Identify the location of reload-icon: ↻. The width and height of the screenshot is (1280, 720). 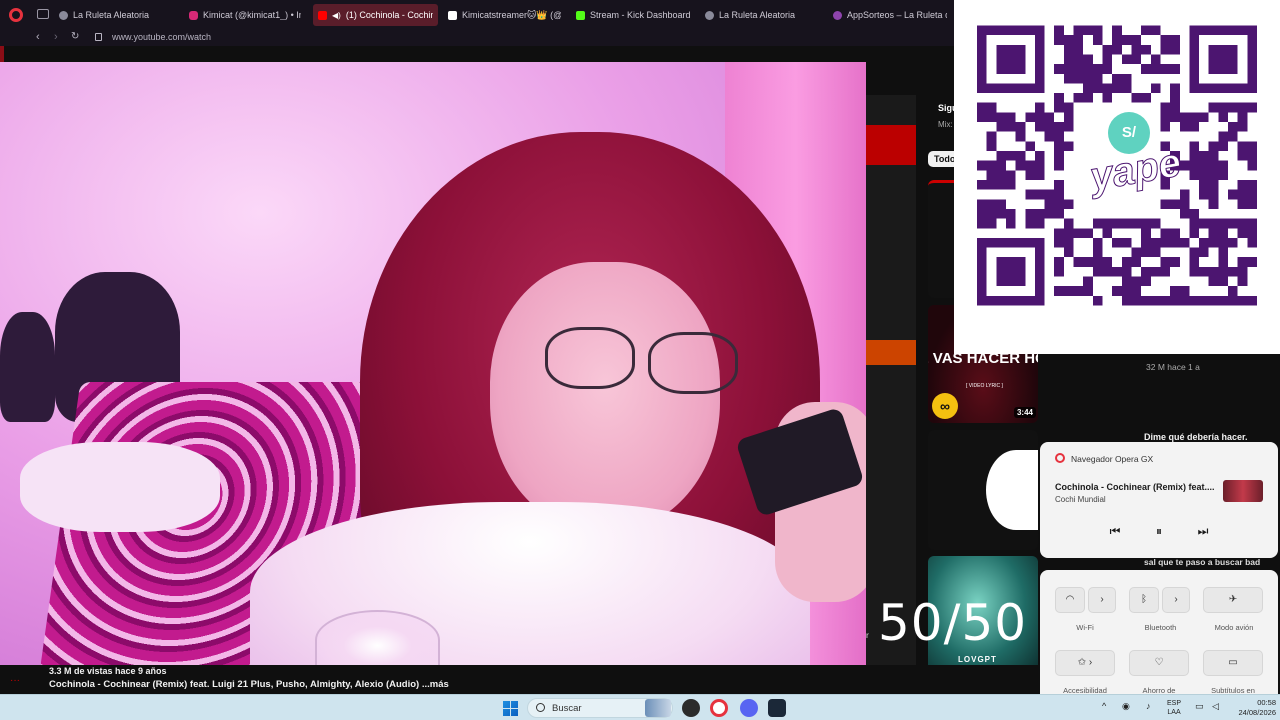
(75, 36).